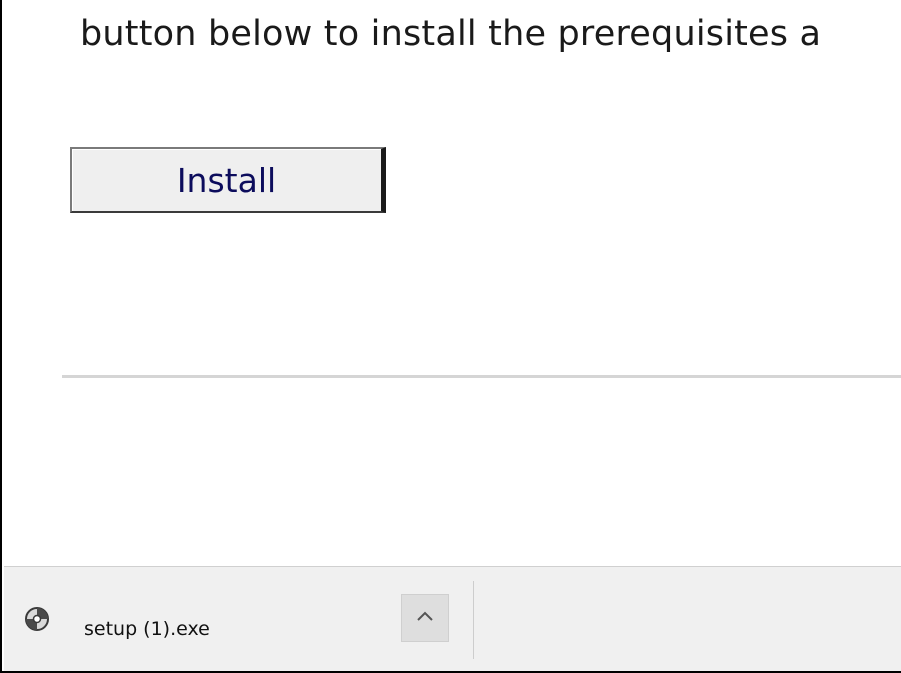  I want to click on download-item: setup (1).exe, so click(239, 619).